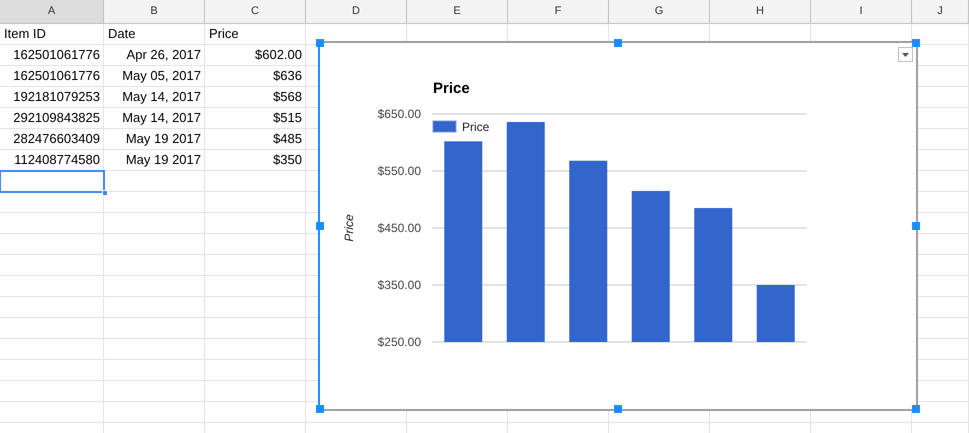 This screenshot has width=969, height=433. What do you see at coordinates (52, 12) in the screenshot?
I see `column-header: A` at bounding box center [52, 12].